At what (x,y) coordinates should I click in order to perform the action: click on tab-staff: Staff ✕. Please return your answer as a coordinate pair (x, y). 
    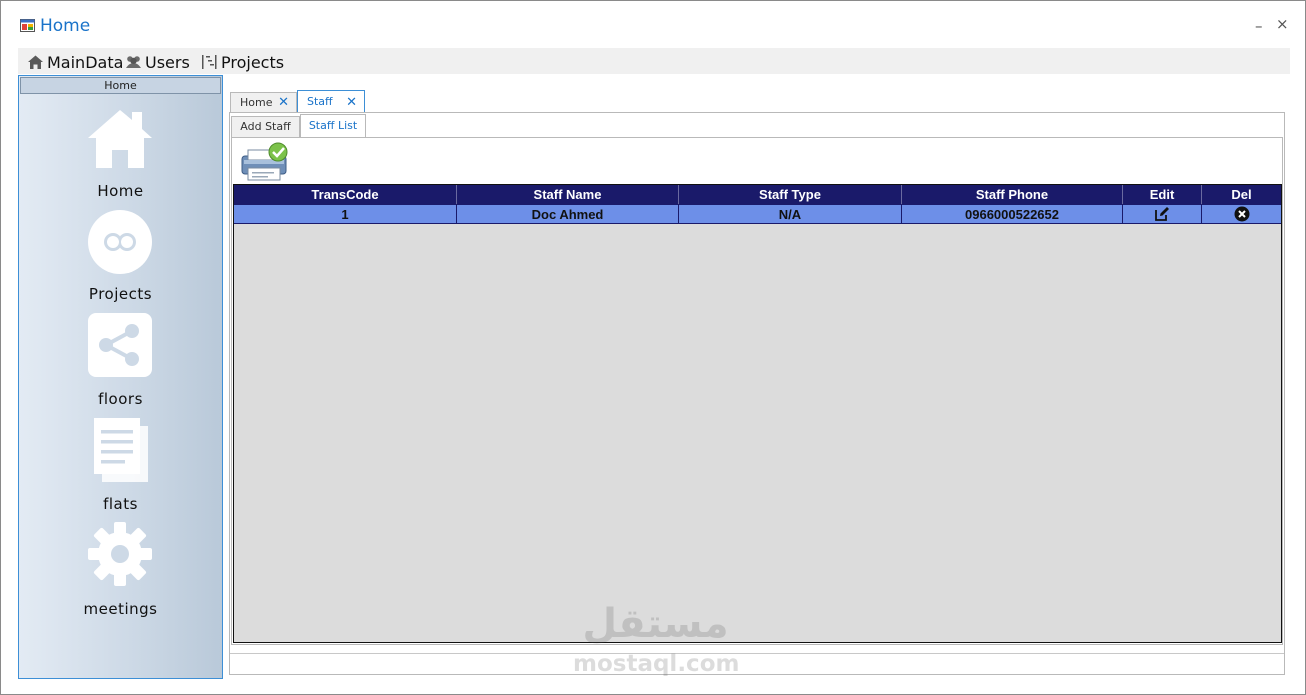
    Looking at the image, I should click on (331, 101).